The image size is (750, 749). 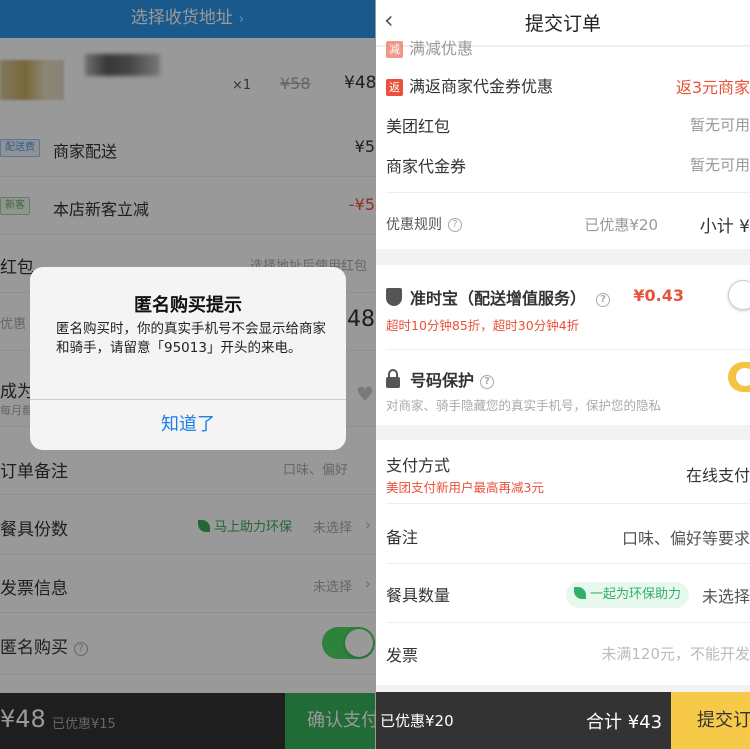 What do you see at coordinates (191, 338) in the screenshot?
I see `dialog-message: 匿名购买时，你的真实手机号不会显示给商家和骑手，请留意「95013」开头的来电。` at bounding box center [191, 338].